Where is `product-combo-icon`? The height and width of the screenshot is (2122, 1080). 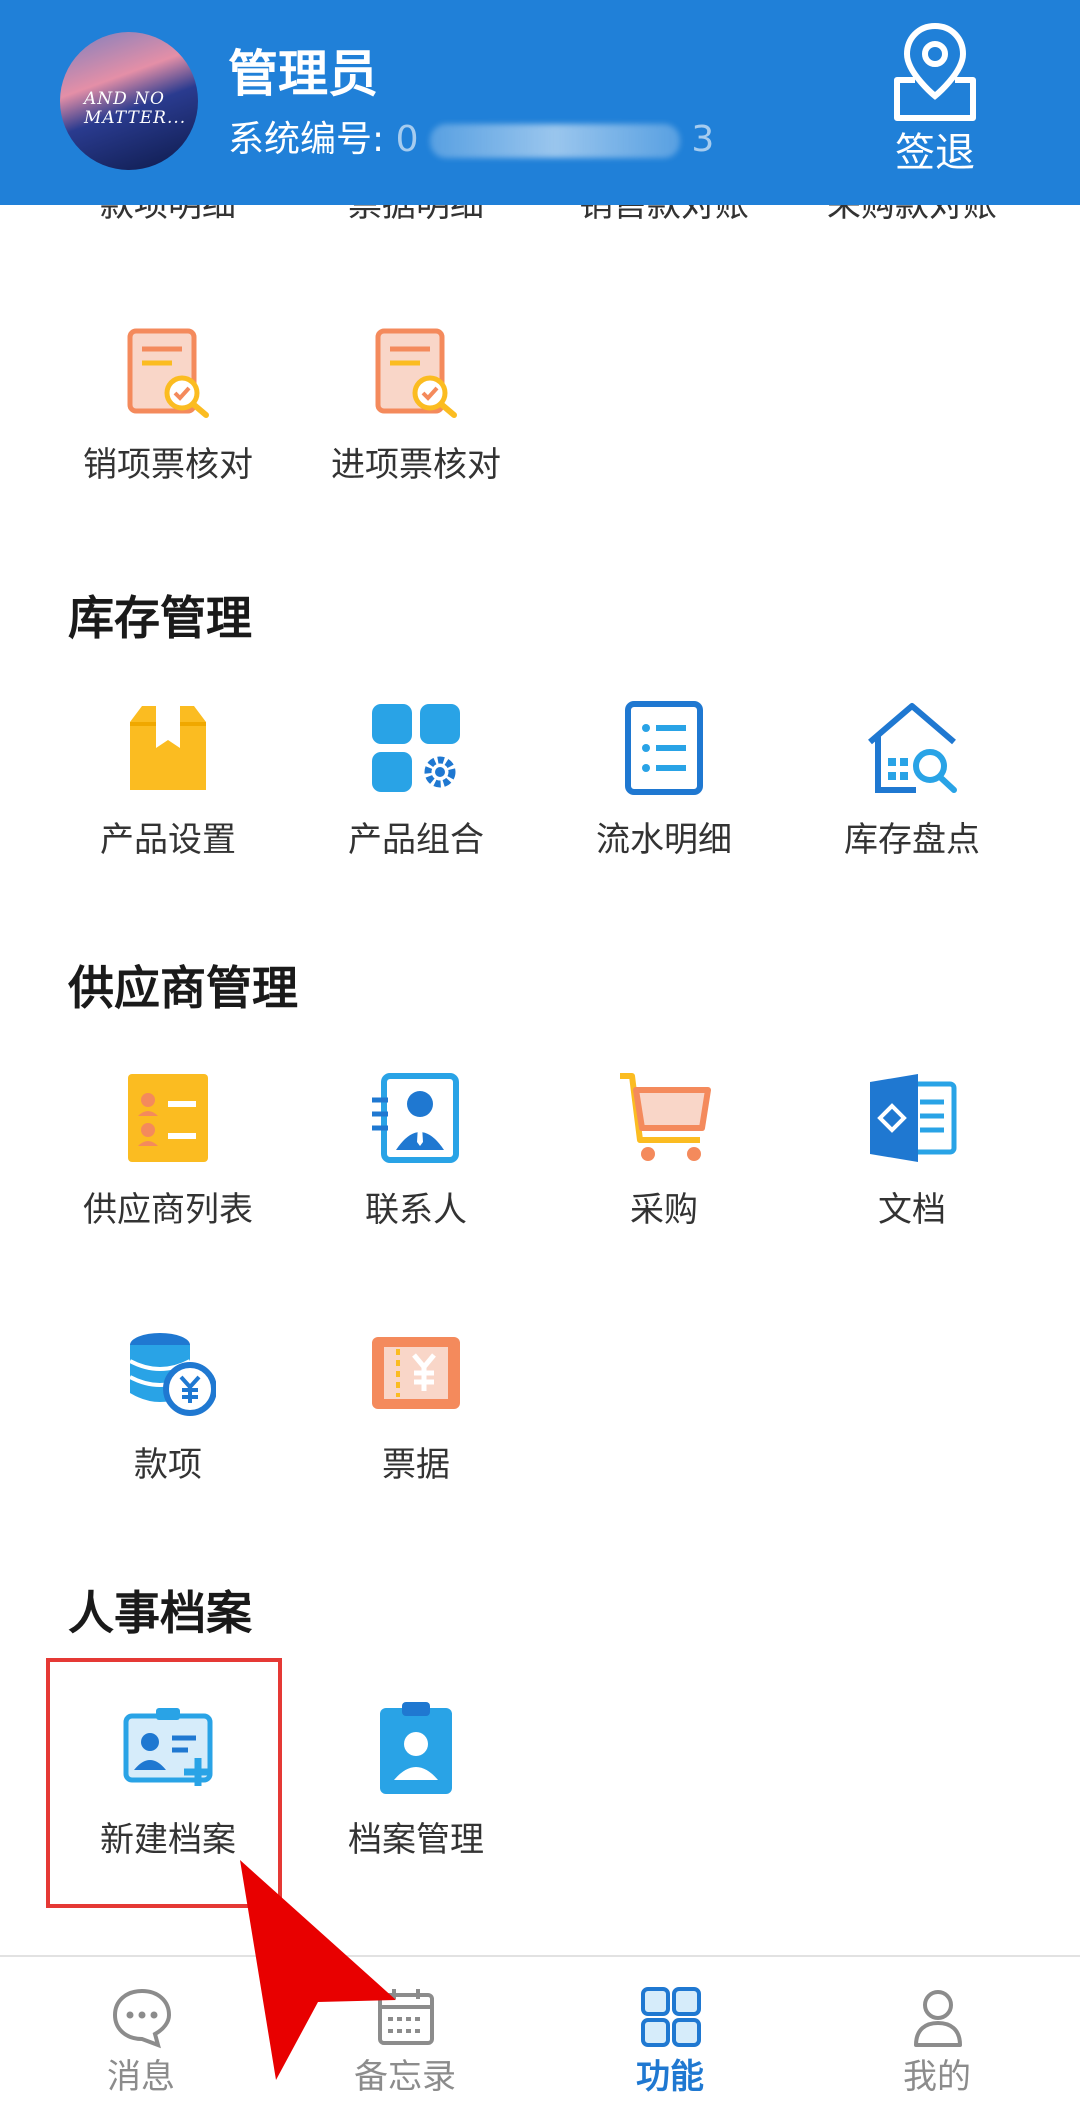 product-combo-icon is located at coordinates (416, 748).